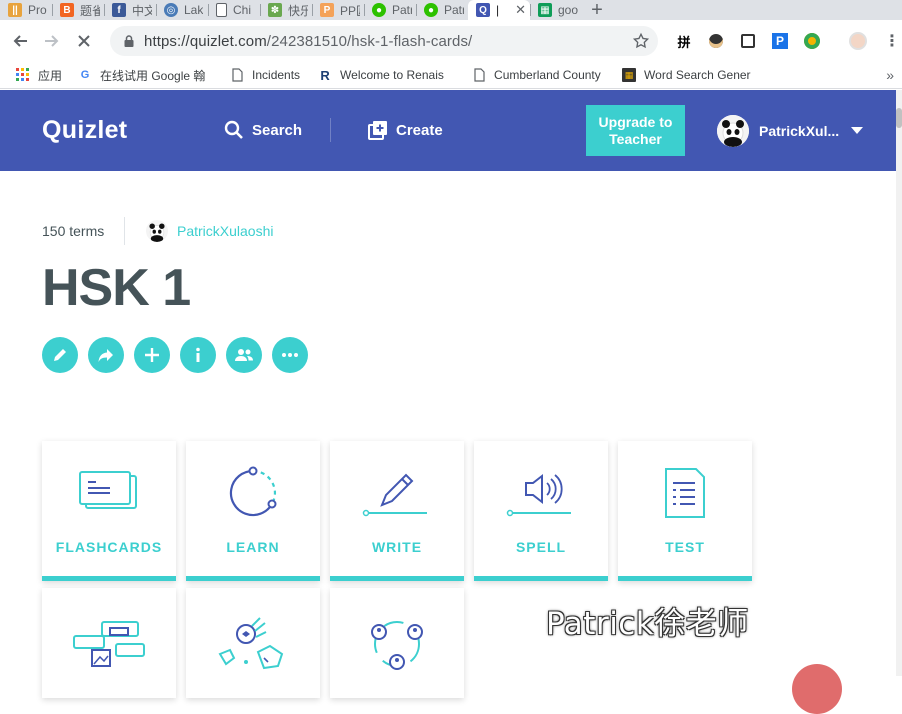 Image resolution: width=902 pixels, height=714 pixels. What do you see at coordinates (684, 41) in the screenshot?
I see `pinyin-extension-icon: 拼` at bounding box center [684, 41].